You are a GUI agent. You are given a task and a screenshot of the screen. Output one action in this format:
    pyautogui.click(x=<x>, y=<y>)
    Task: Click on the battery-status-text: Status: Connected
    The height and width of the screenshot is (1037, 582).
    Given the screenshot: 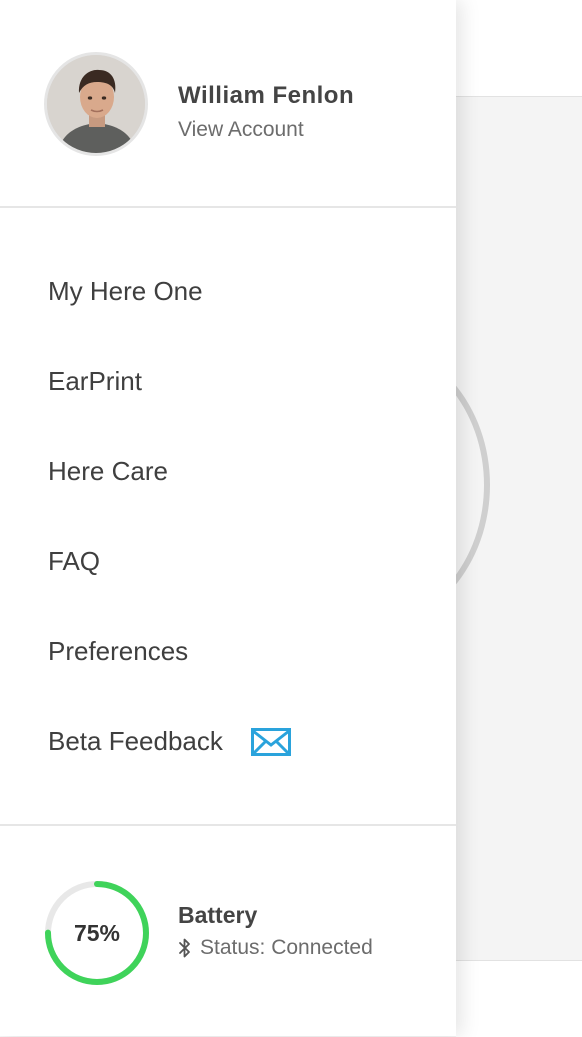 What is the action you would take?
    pyautogui.click(x=286, y=947)
    